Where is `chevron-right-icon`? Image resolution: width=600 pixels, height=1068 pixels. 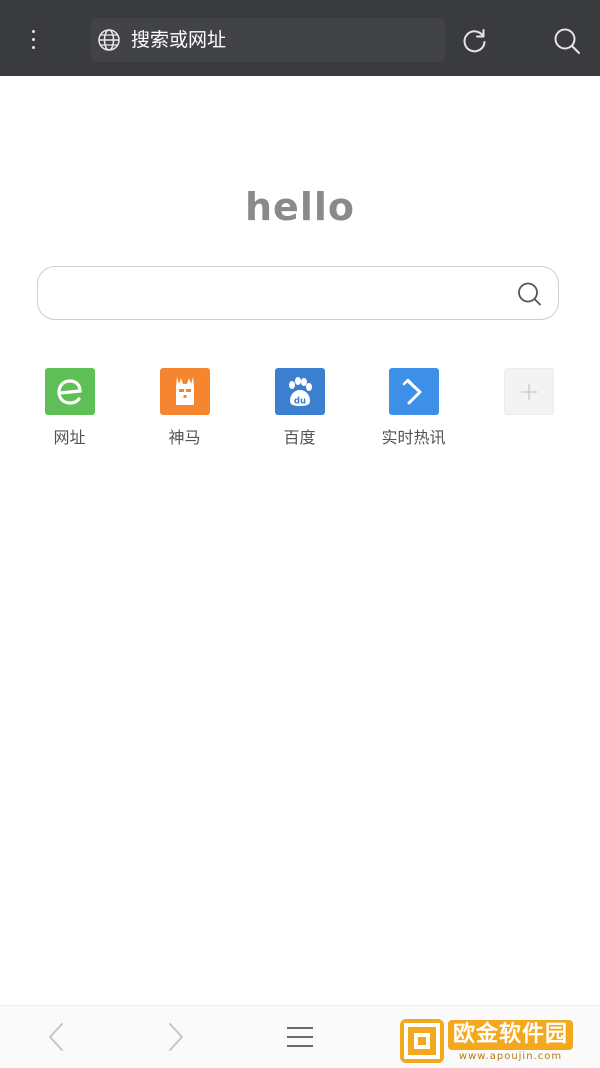 chevron-right-icon is located at coordinates (175, 1037).